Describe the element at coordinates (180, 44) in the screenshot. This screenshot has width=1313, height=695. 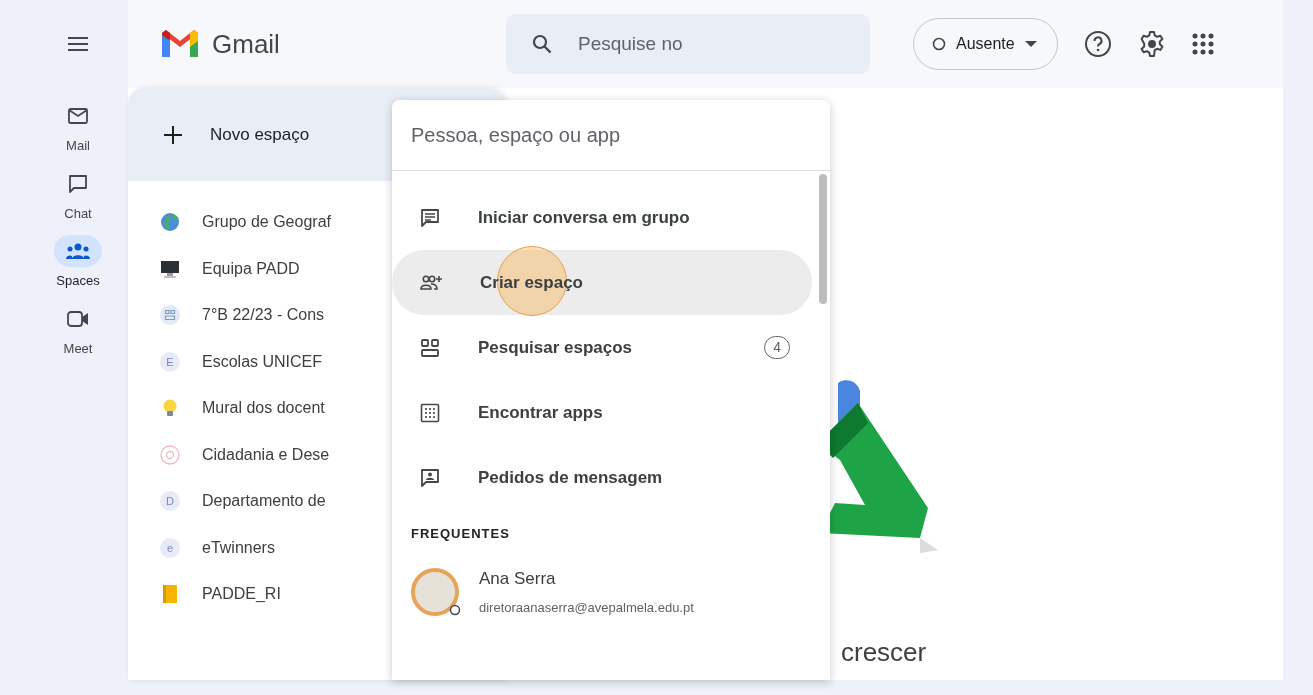
I see `gmail-logo-icon` at that location.